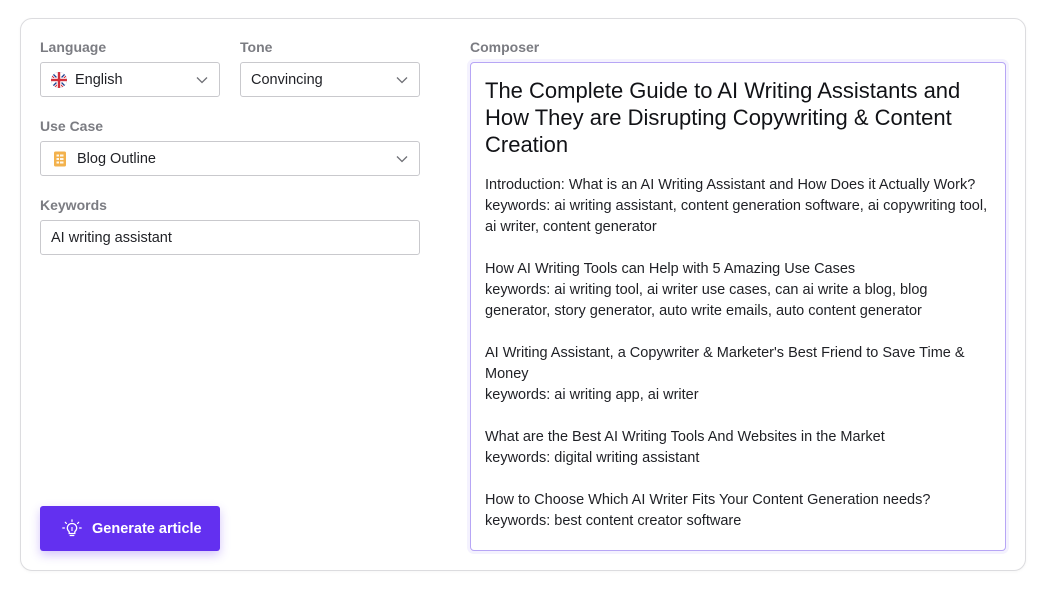 The image size is (1046, 593). What do you see at coordinates (72, 126) in the screenshot?
I see `use-case-label: Use Case` at bounding box center [72, 126].